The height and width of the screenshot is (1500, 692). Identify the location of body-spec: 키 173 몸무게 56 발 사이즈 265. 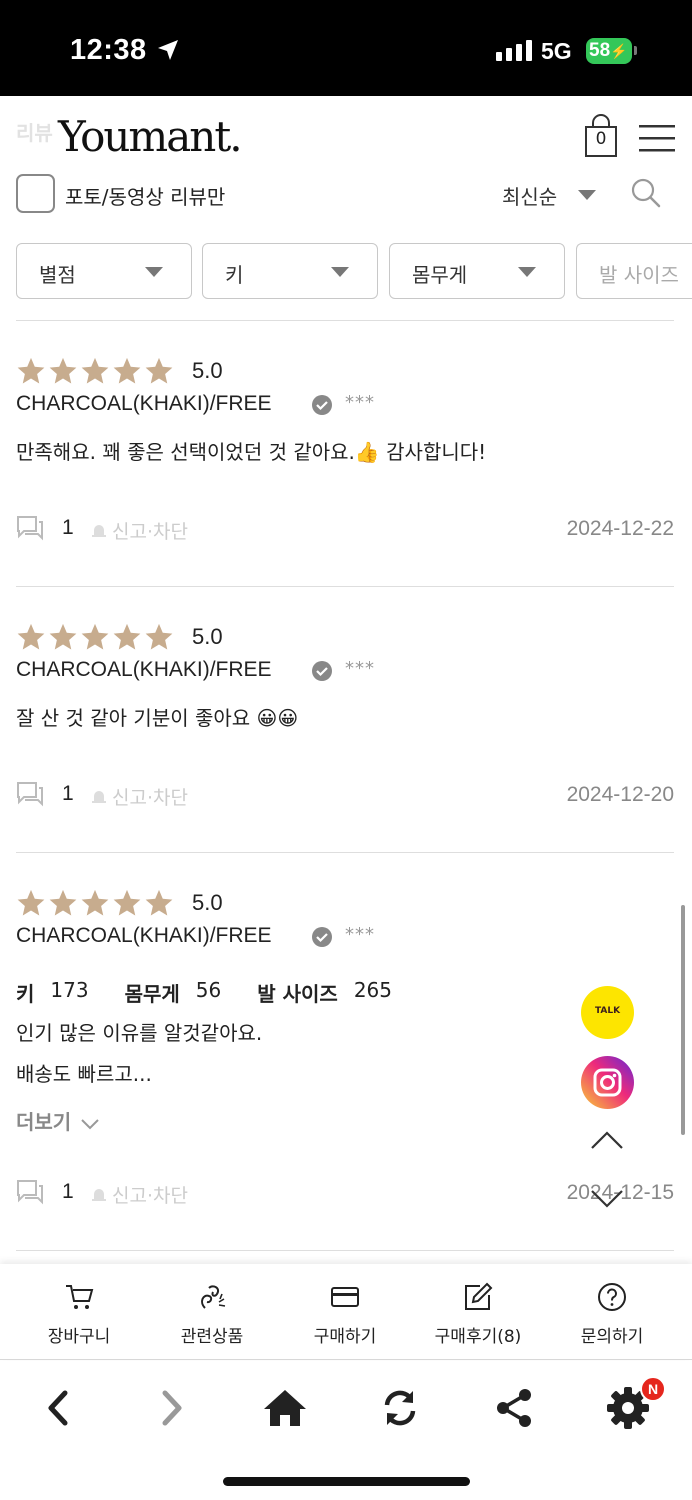
(204, 992).